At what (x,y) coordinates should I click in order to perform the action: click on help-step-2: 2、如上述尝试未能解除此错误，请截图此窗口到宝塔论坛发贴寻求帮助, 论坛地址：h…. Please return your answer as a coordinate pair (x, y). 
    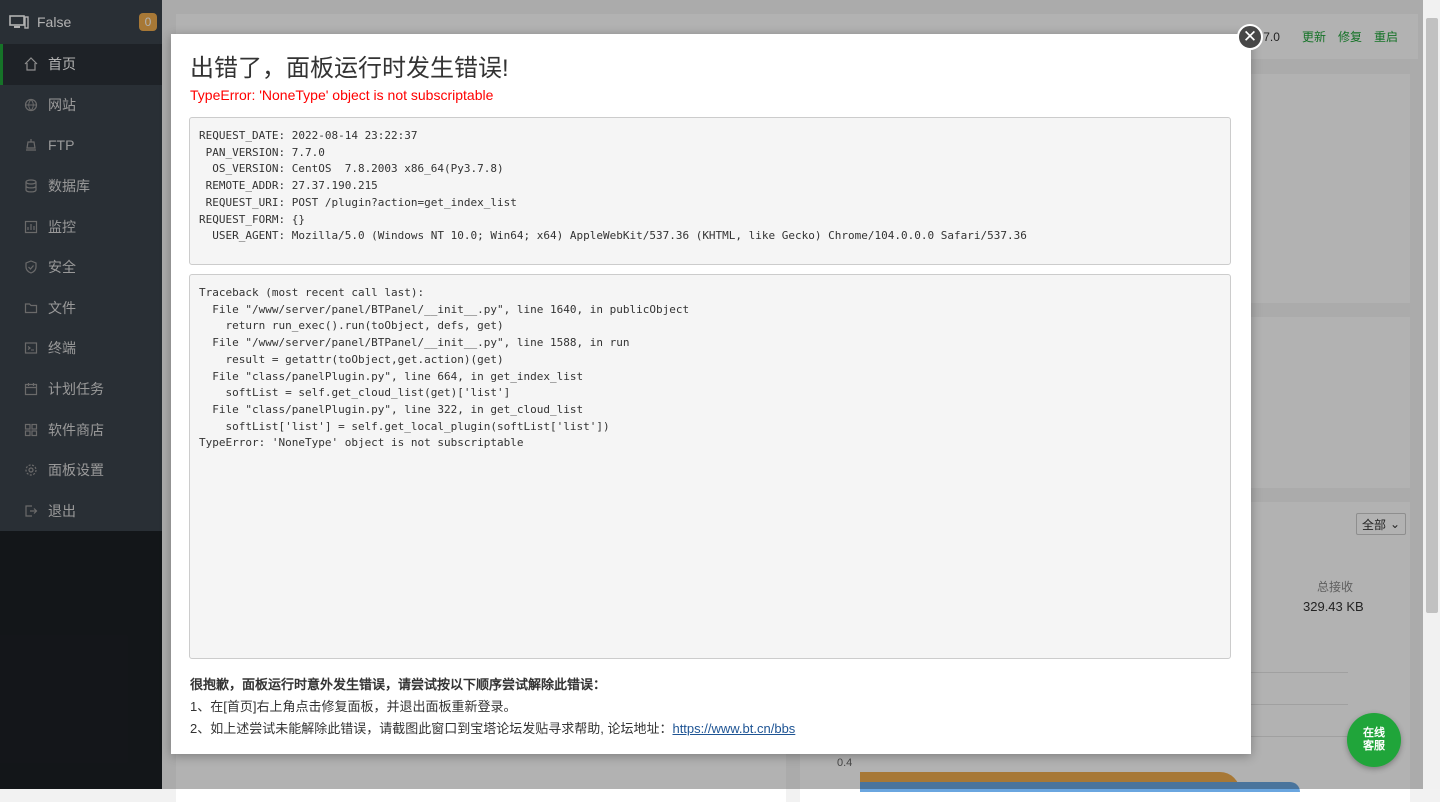
    Looking at the image, I should click on (492, 729).